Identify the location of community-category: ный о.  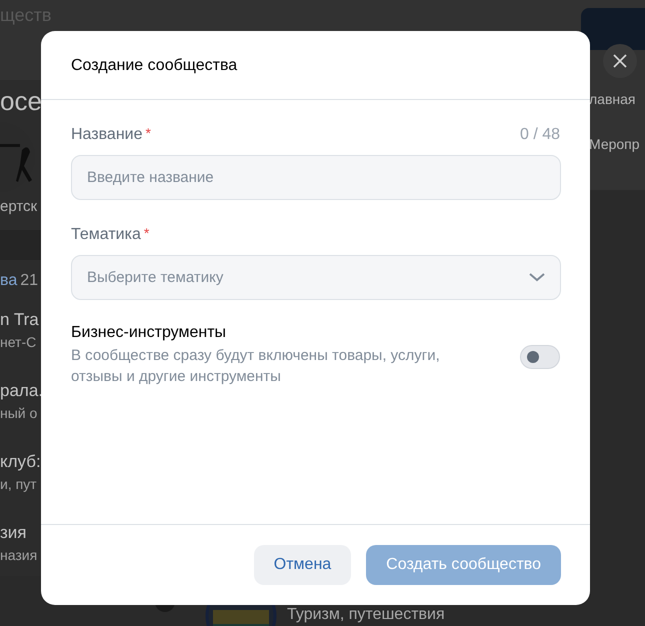
(19, 413).